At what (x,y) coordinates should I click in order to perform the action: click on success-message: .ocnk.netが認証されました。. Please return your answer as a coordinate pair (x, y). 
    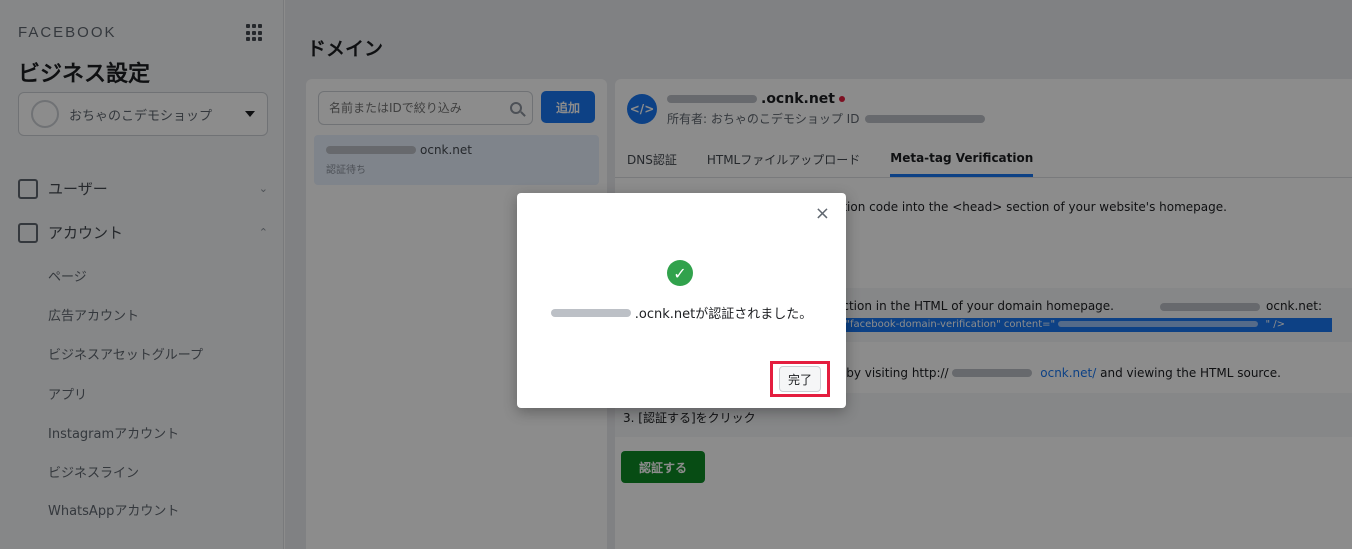
    Looking at the image, I should click on (681, 312).